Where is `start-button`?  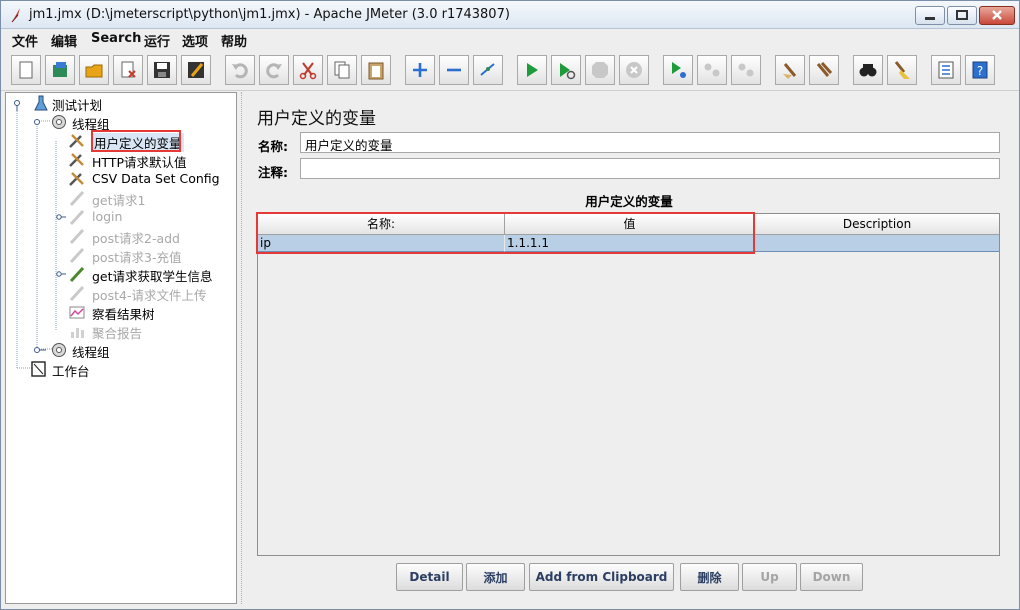
start-button is located at coordinates (532, 70).